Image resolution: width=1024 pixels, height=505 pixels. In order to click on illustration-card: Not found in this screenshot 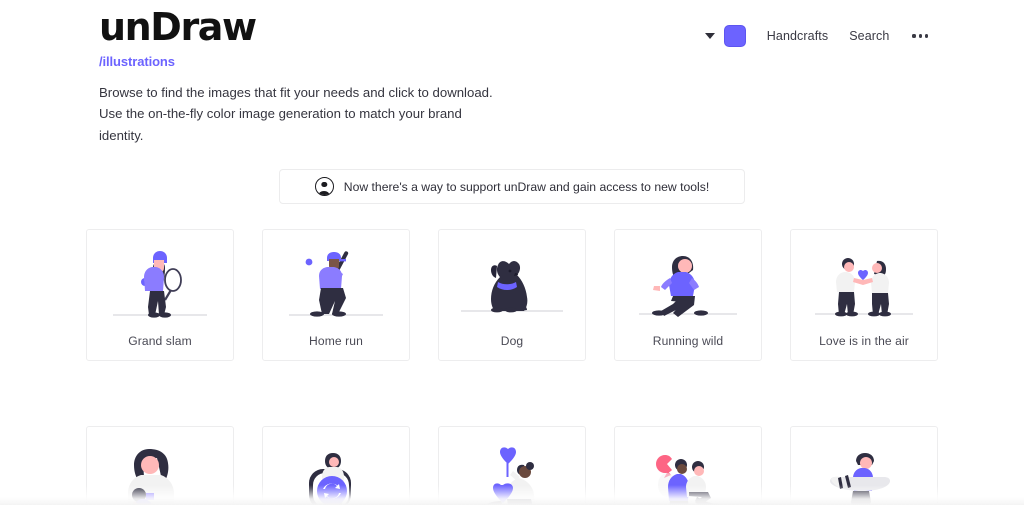, I will do `click(336, 465)`.